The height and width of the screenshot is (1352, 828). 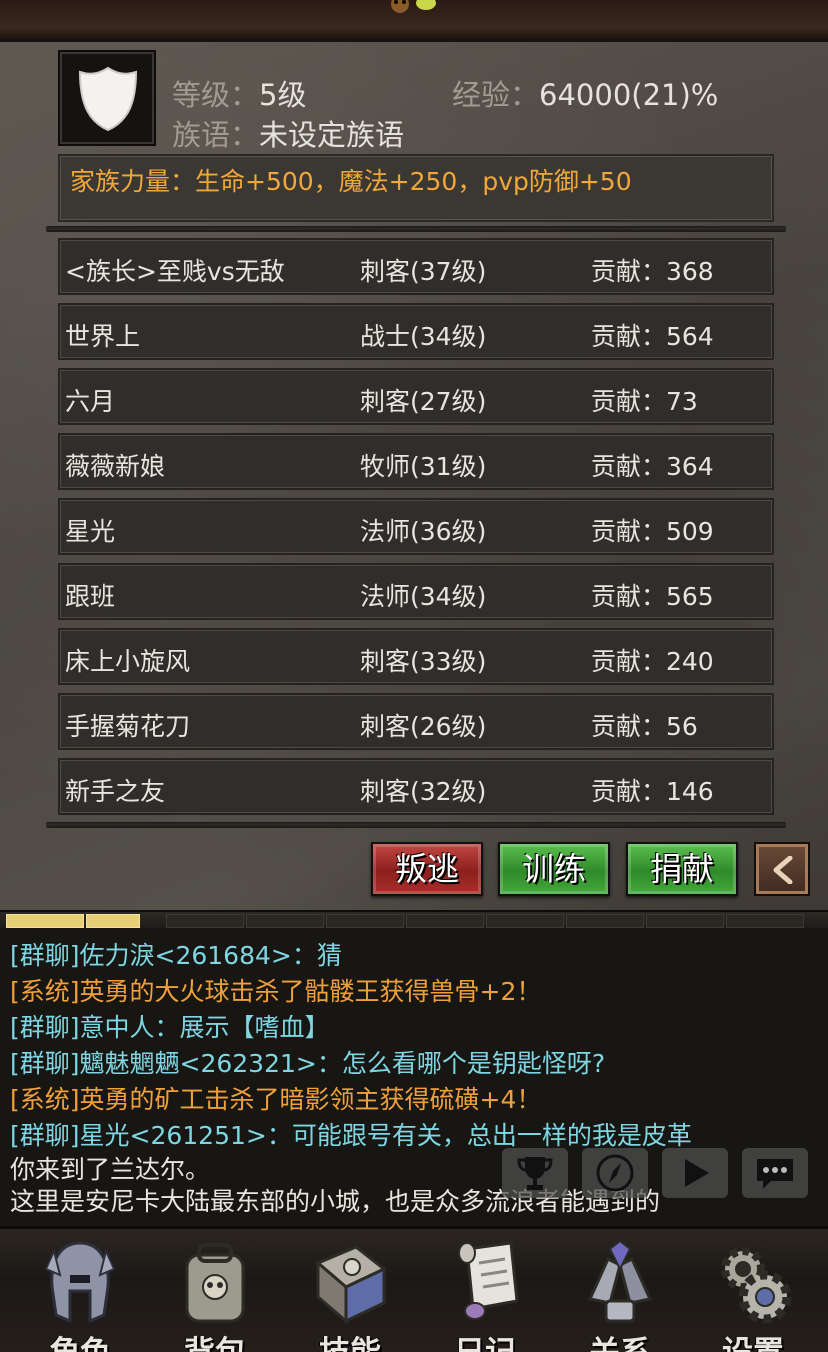 I want to click on chat-line: [群聊]魑魅魍魉<262321>：怎么看哪个是钥匙怪呀?, so click(x=308, y=1063).